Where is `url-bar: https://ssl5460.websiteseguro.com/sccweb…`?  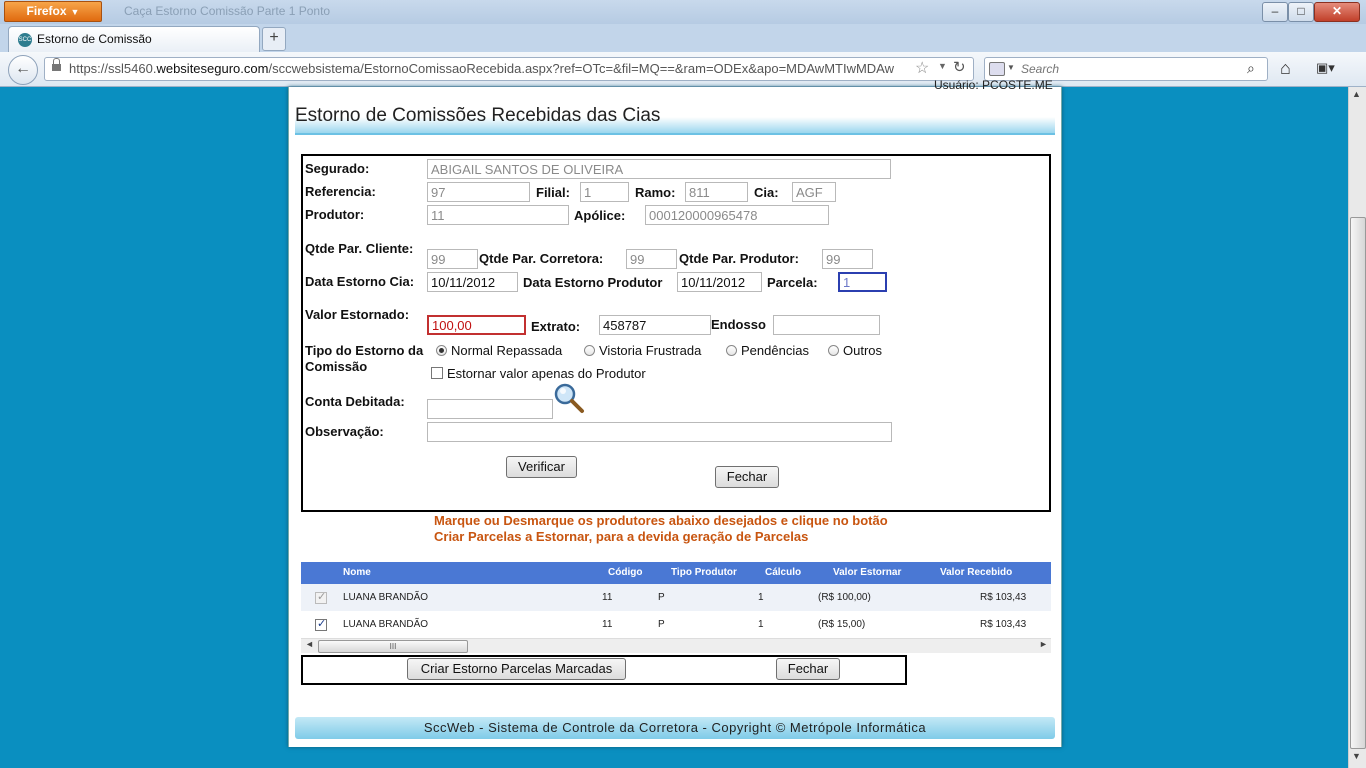 url-bar: https://ssl5460.websiteseguro.com/sccweb… is located at coordinates (509, 69).